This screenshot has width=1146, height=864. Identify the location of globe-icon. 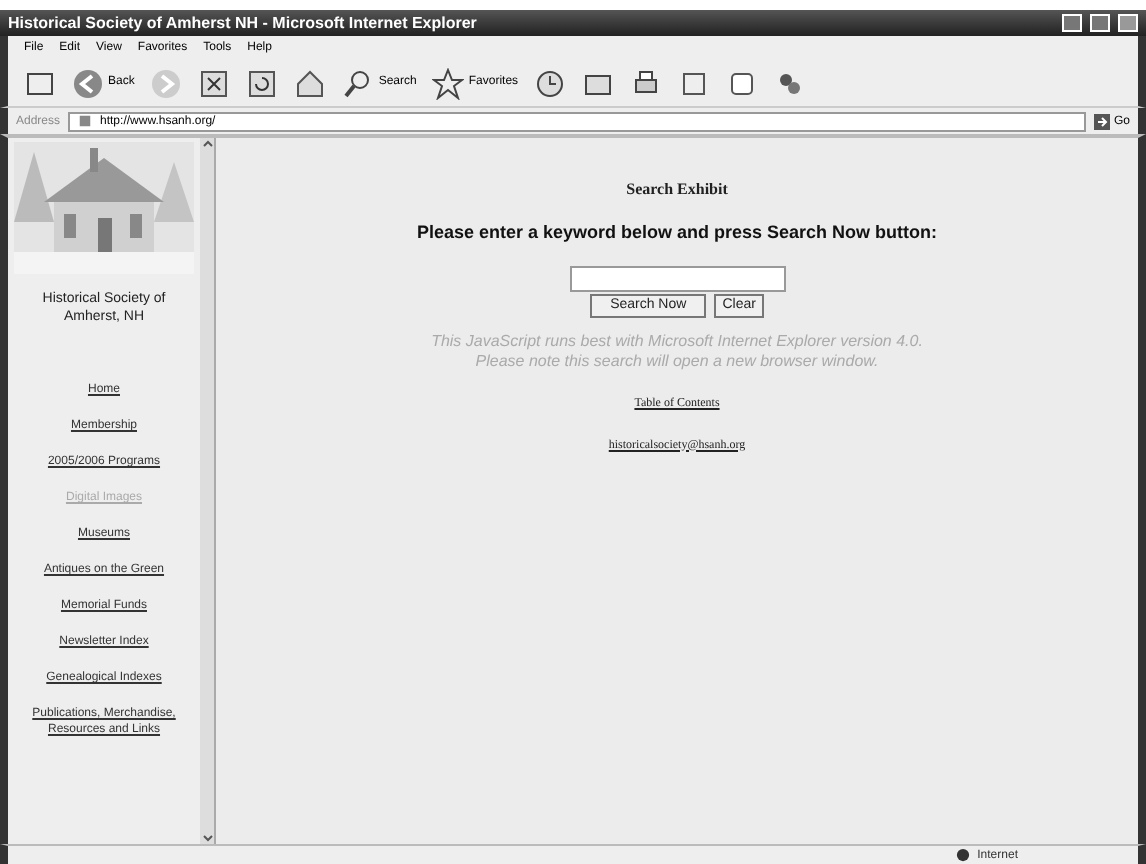
(962, 855).